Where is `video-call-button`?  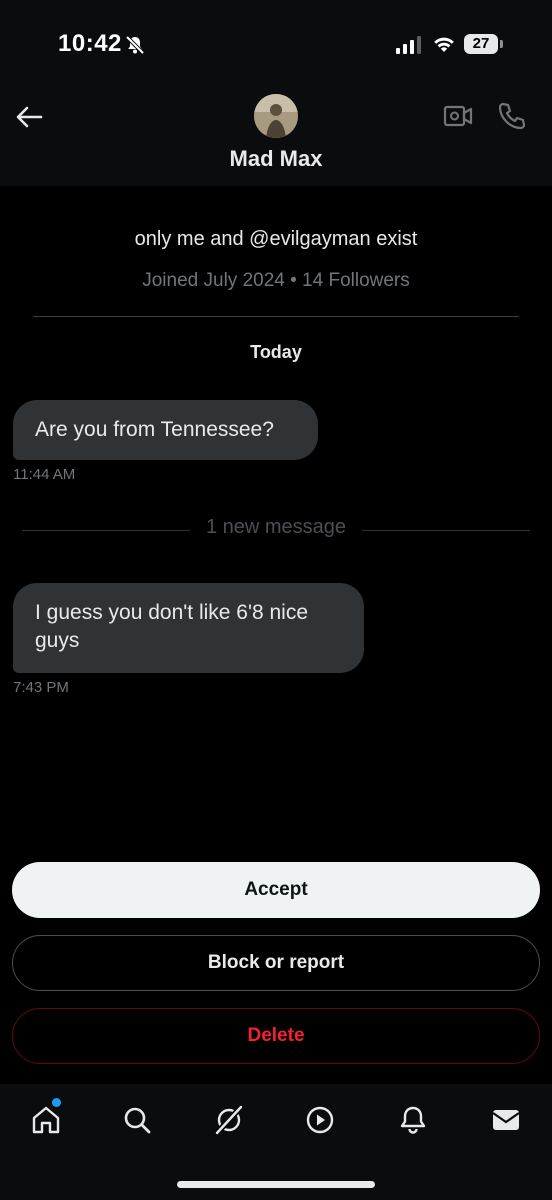 video-call-button is located at coordinates (458, 116).